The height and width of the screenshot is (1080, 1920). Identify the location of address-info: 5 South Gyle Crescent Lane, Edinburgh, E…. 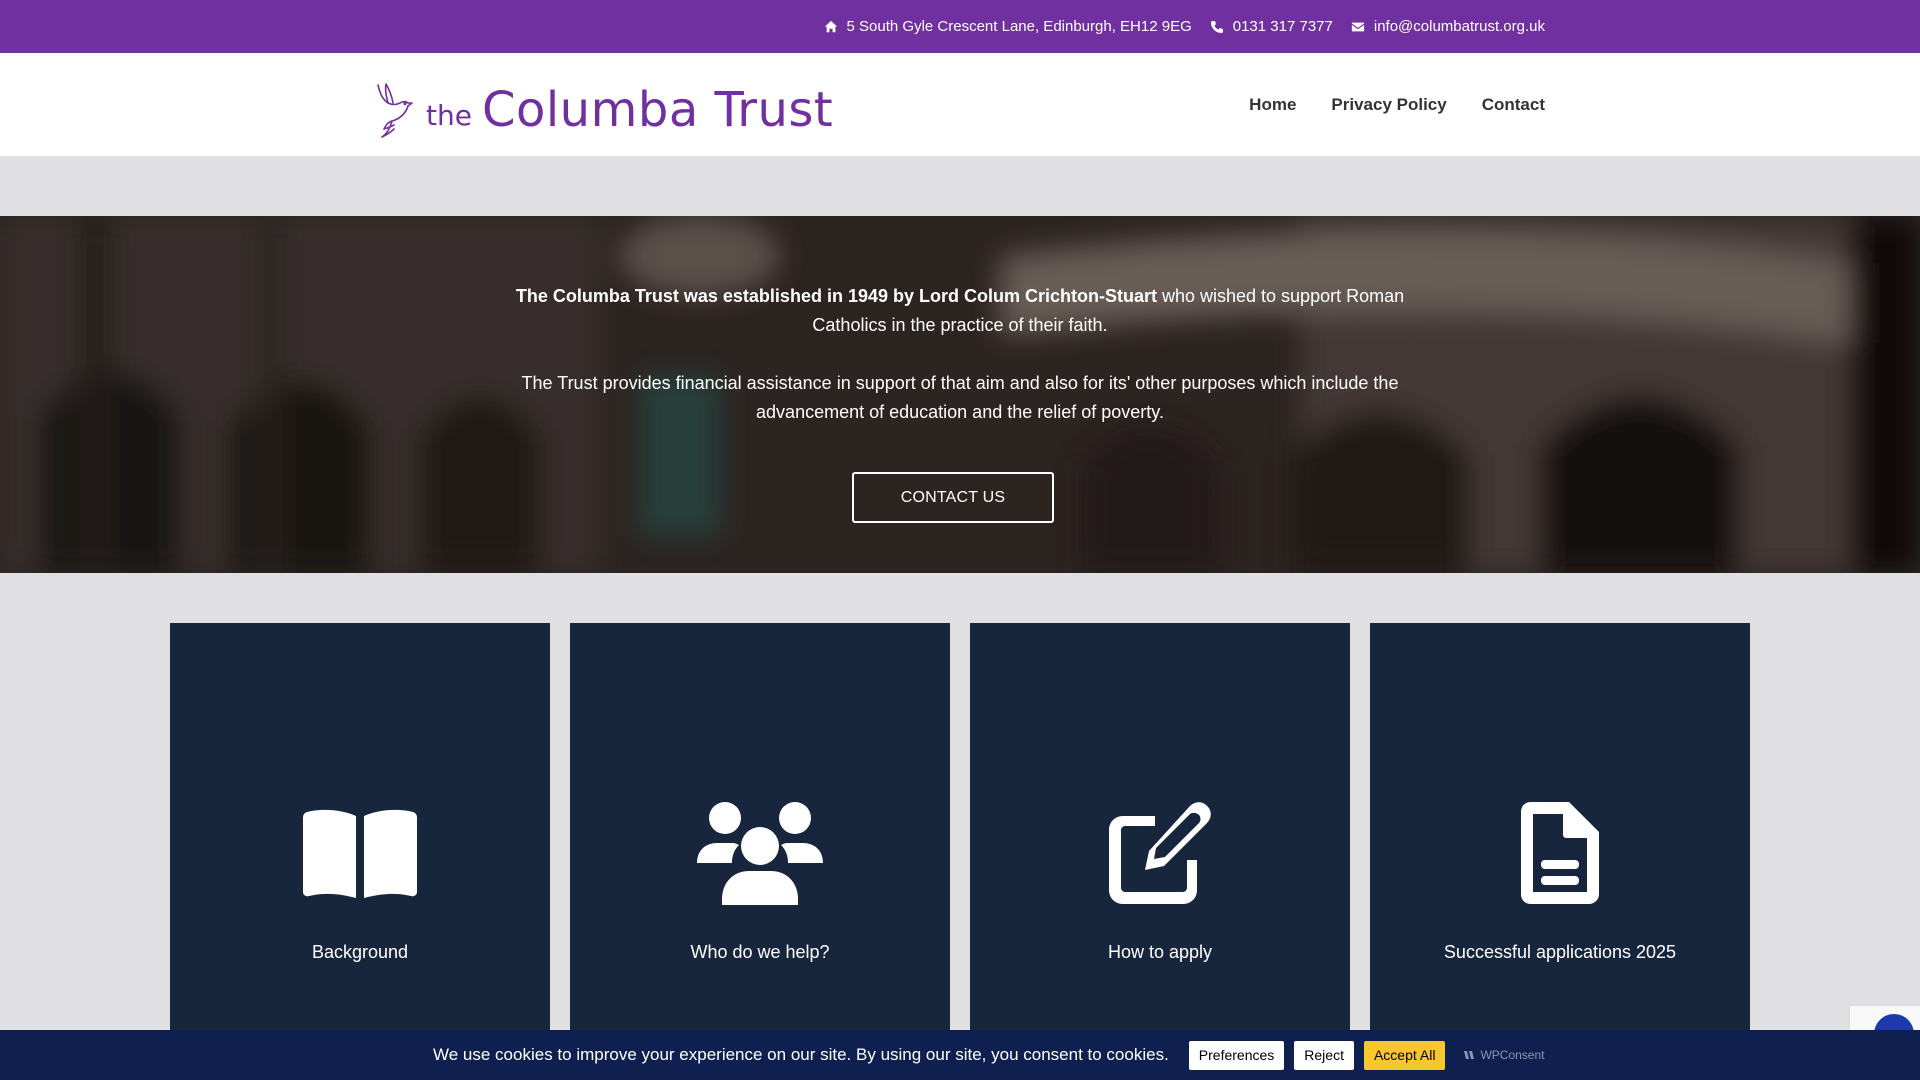
(1008, 26).